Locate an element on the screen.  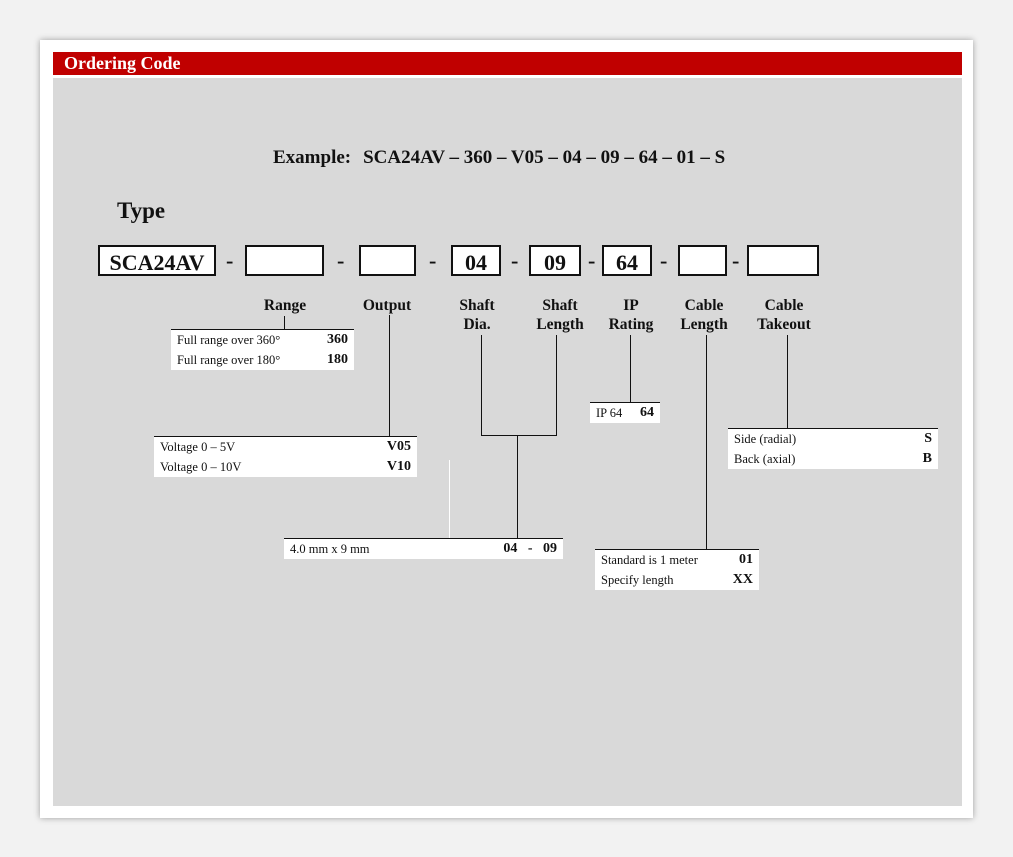
type-label: Type is located at coordinates (141, 210).